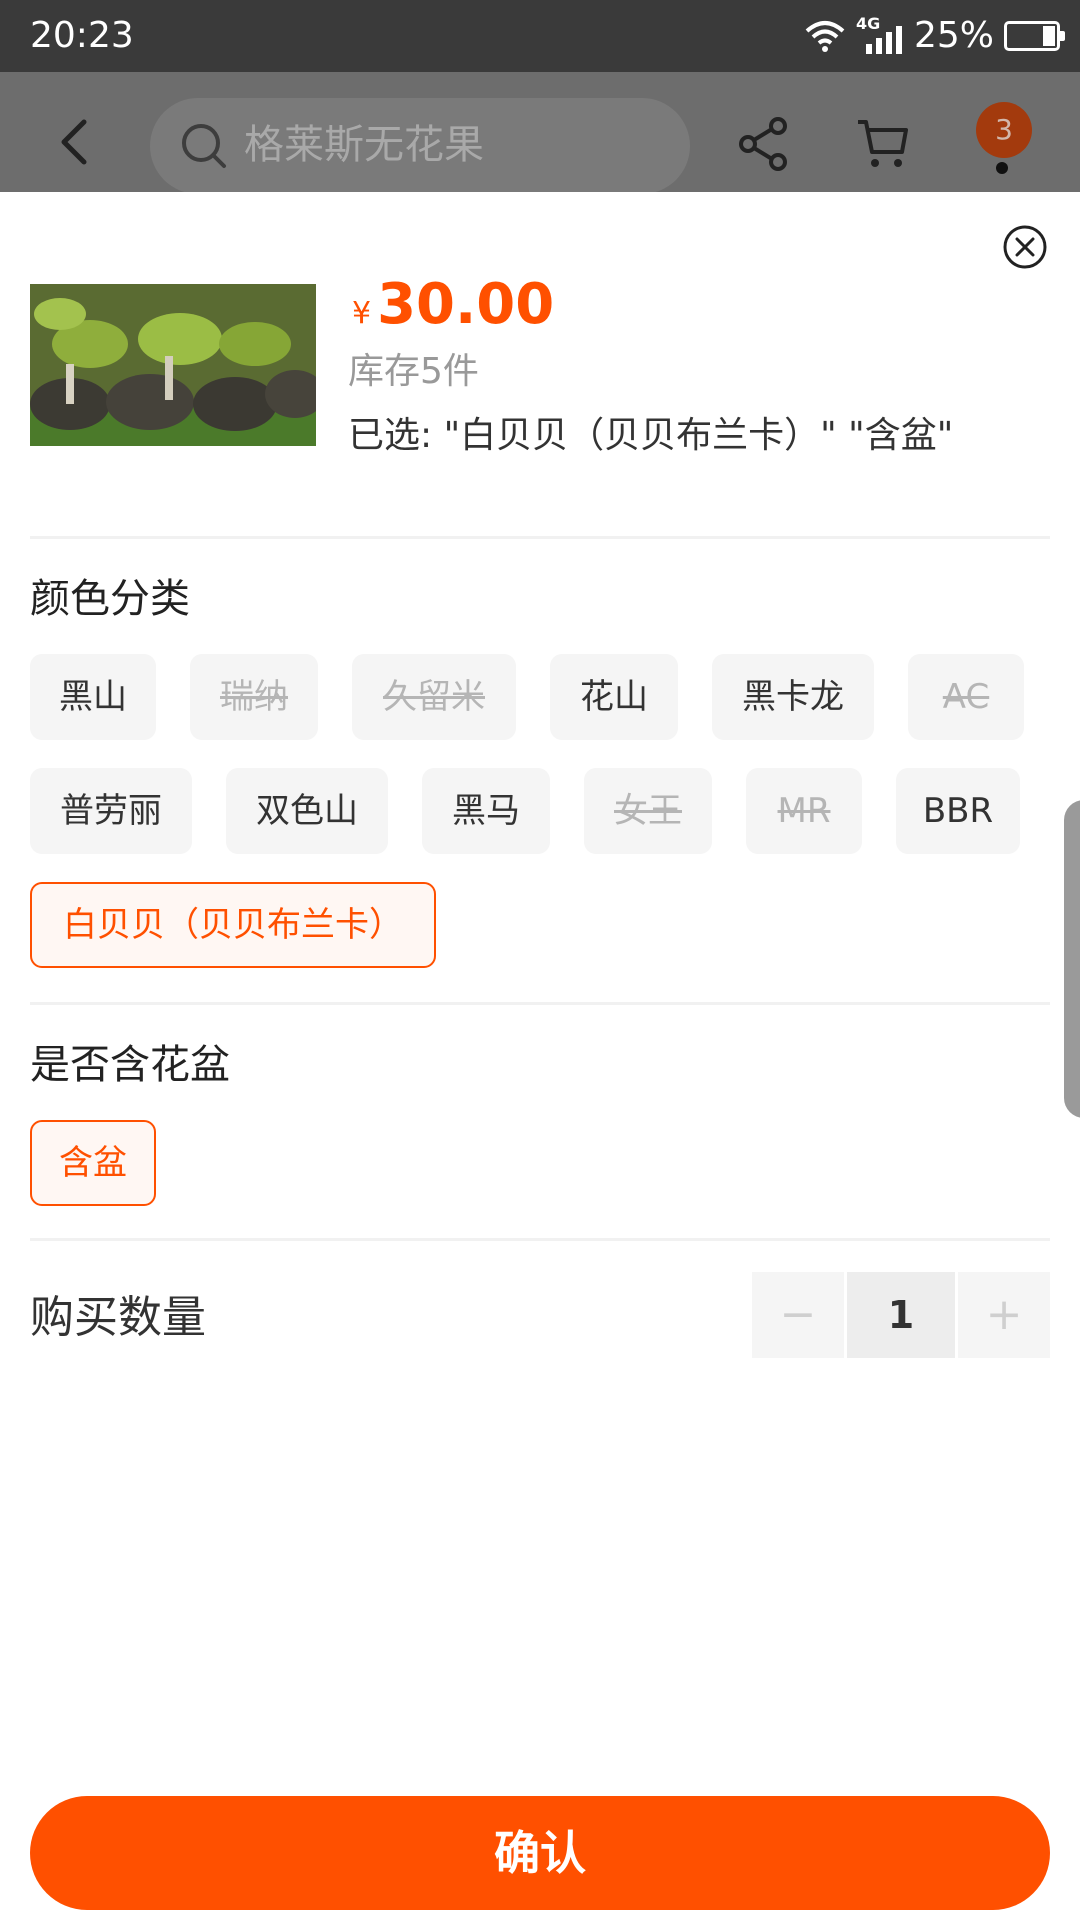 Image resolution: width=1080 pixels, height=1920 pixels. Describe the element at coordinates (763, 144) in the screenshot. I see `share-icon` at that location.